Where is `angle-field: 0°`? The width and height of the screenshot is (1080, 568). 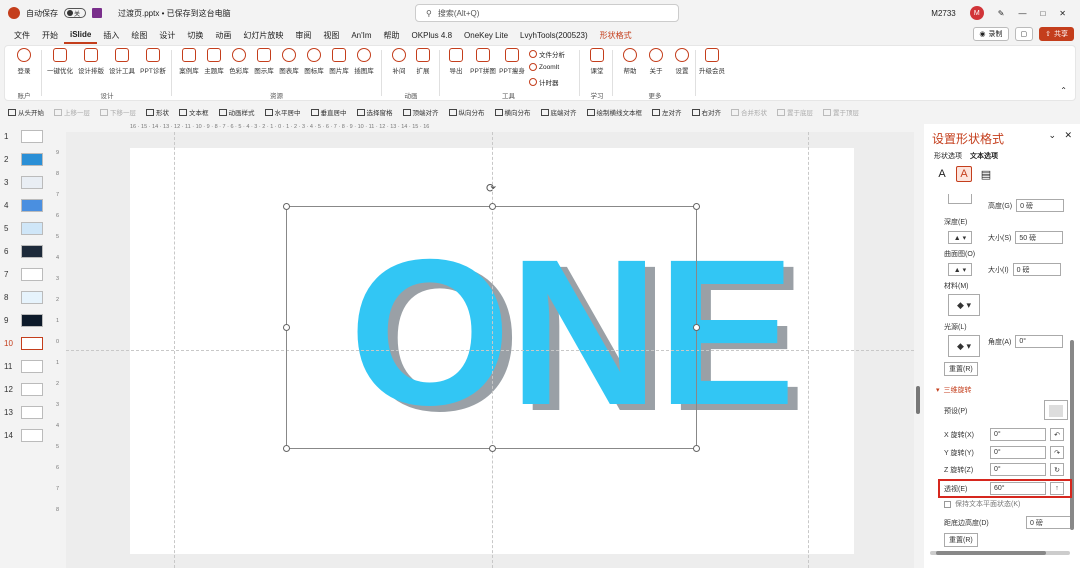
angle-field: 0° is located at coordinates (1039, 341).